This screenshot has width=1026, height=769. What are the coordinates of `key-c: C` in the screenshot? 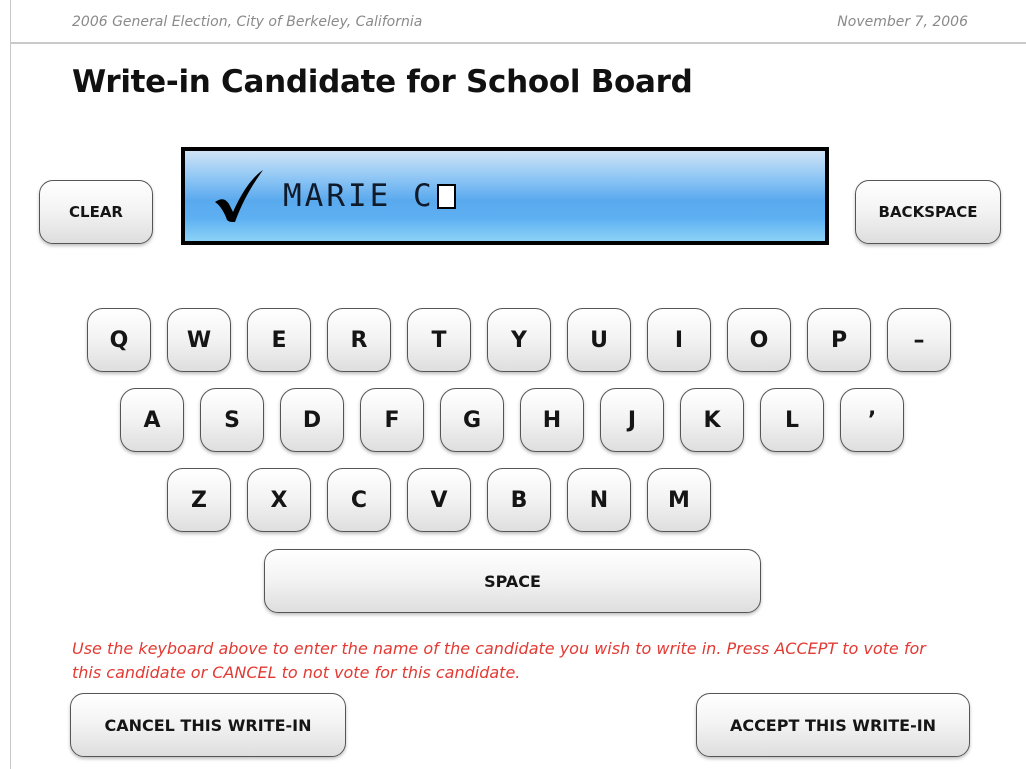 It's located at (359, 500).